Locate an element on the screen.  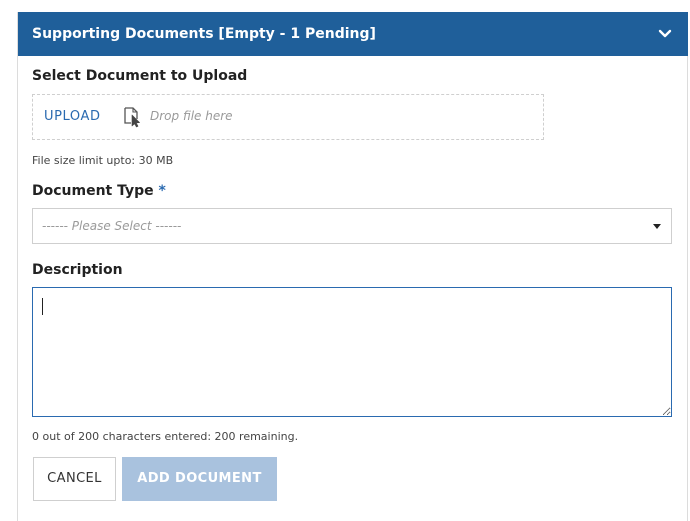
description-label: Description is located at coordinates (77, 270).